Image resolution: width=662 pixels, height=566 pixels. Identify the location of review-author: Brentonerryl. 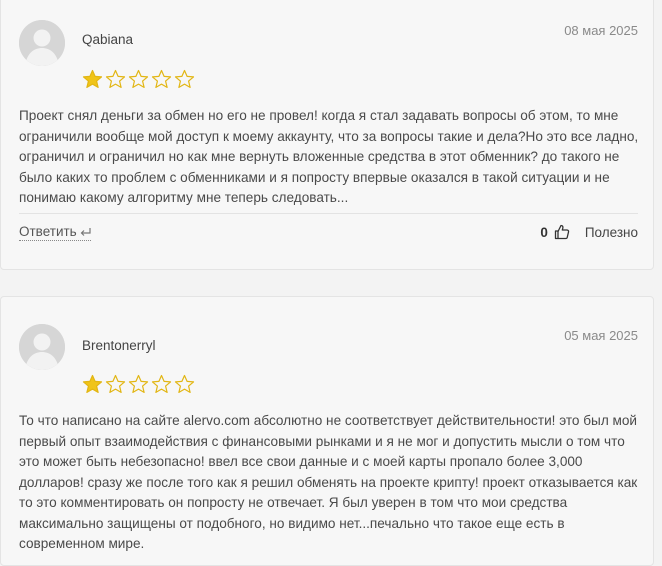
(119, 345).